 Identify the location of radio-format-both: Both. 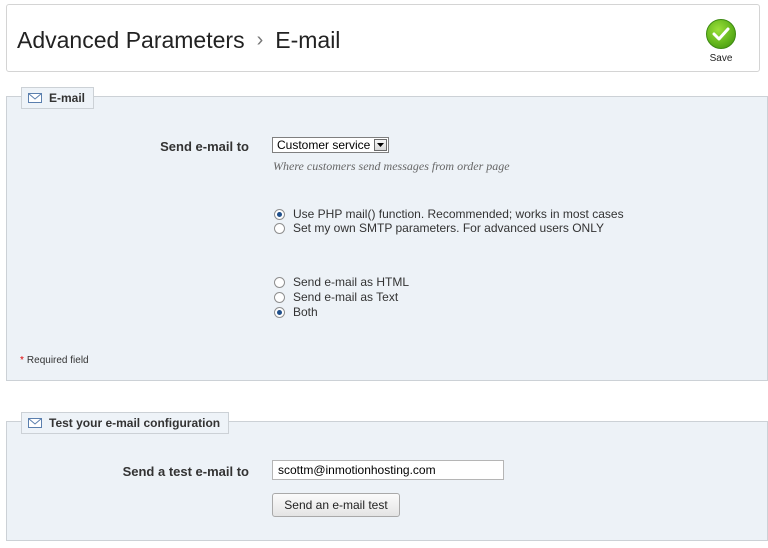
(296, 312).